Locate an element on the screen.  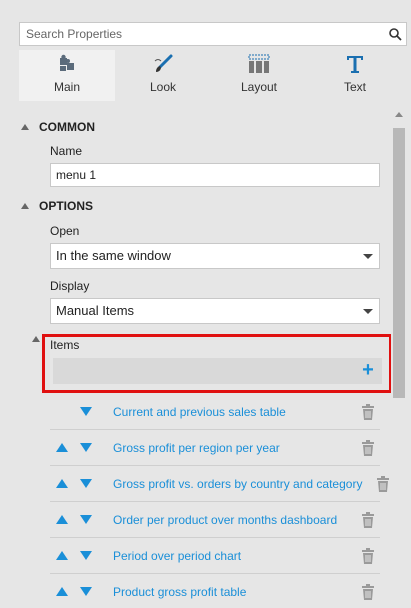
tab-main-label: Main is located at coordinates (66, 87).